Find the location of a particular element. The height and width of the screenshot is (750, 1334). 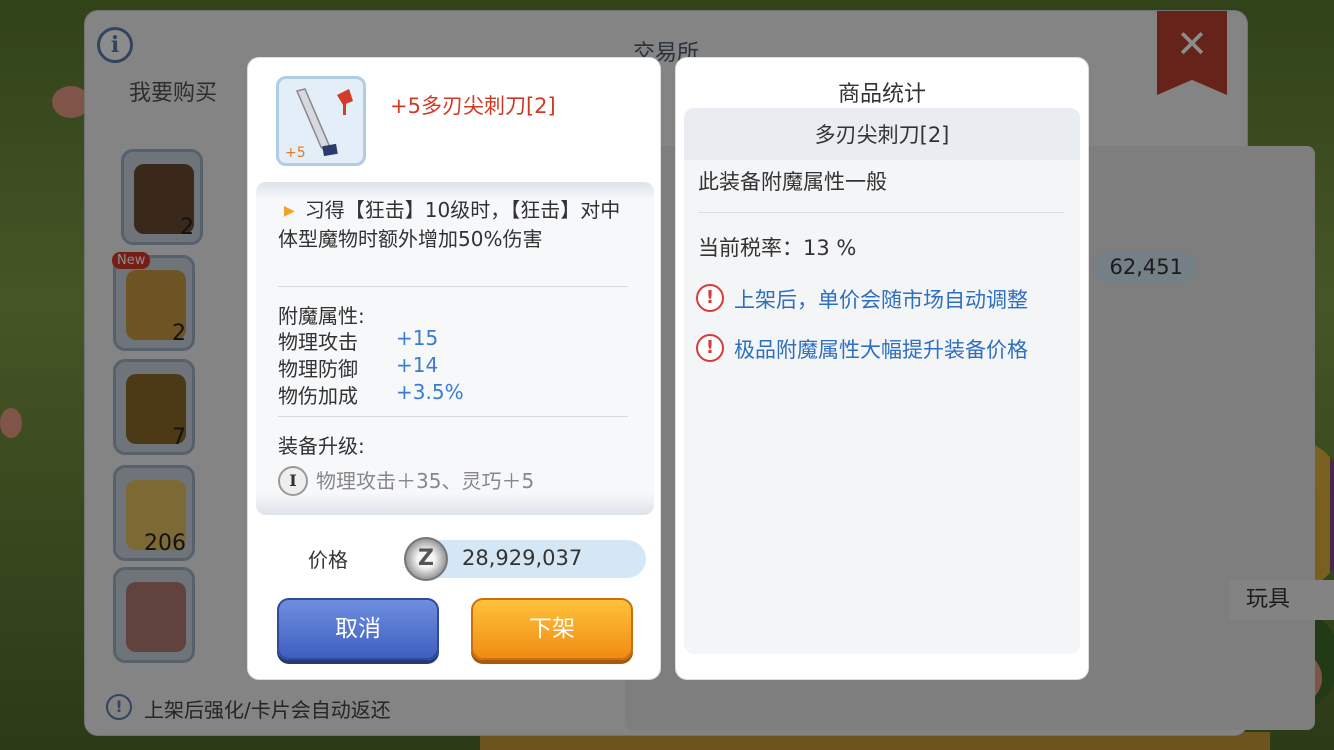

warning-text: 上架后，单价会随市场自动调整 is located at coordinates (881, 300).